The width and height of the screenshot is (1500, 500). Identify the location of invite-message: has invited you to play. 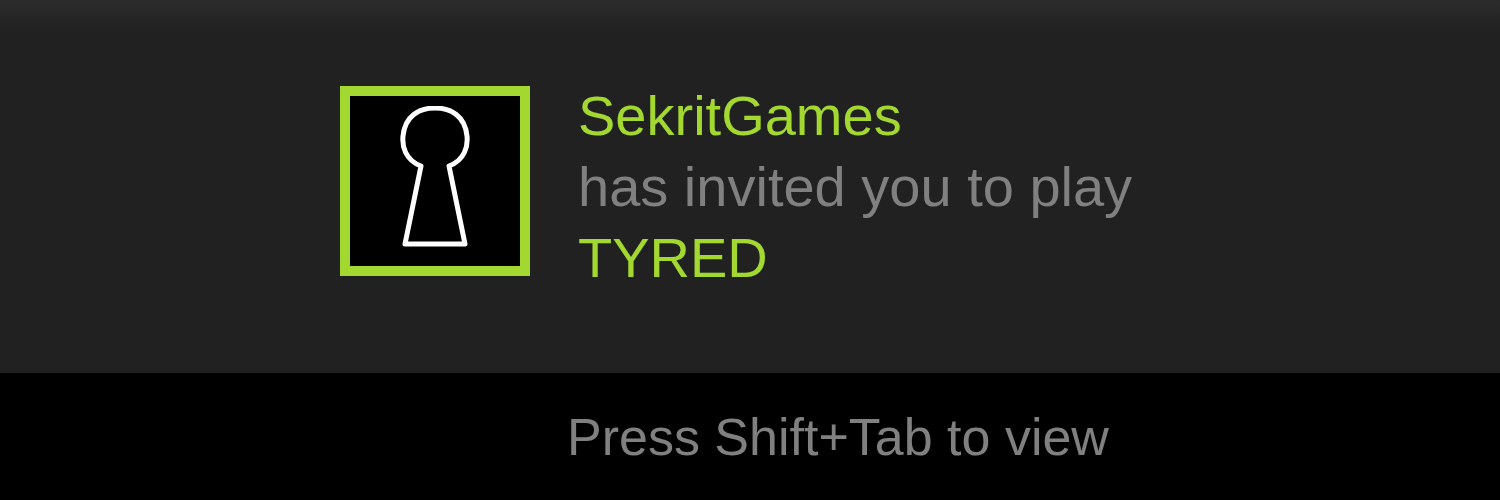
(855, 187).